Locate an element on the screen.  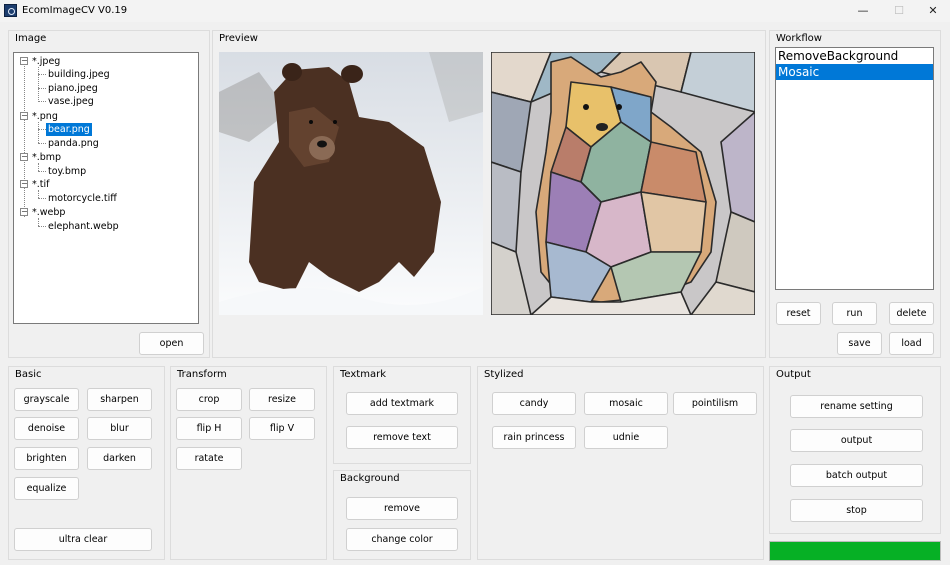
tree-item-elephant: elephant.webp is located at coordinates (83, 226).